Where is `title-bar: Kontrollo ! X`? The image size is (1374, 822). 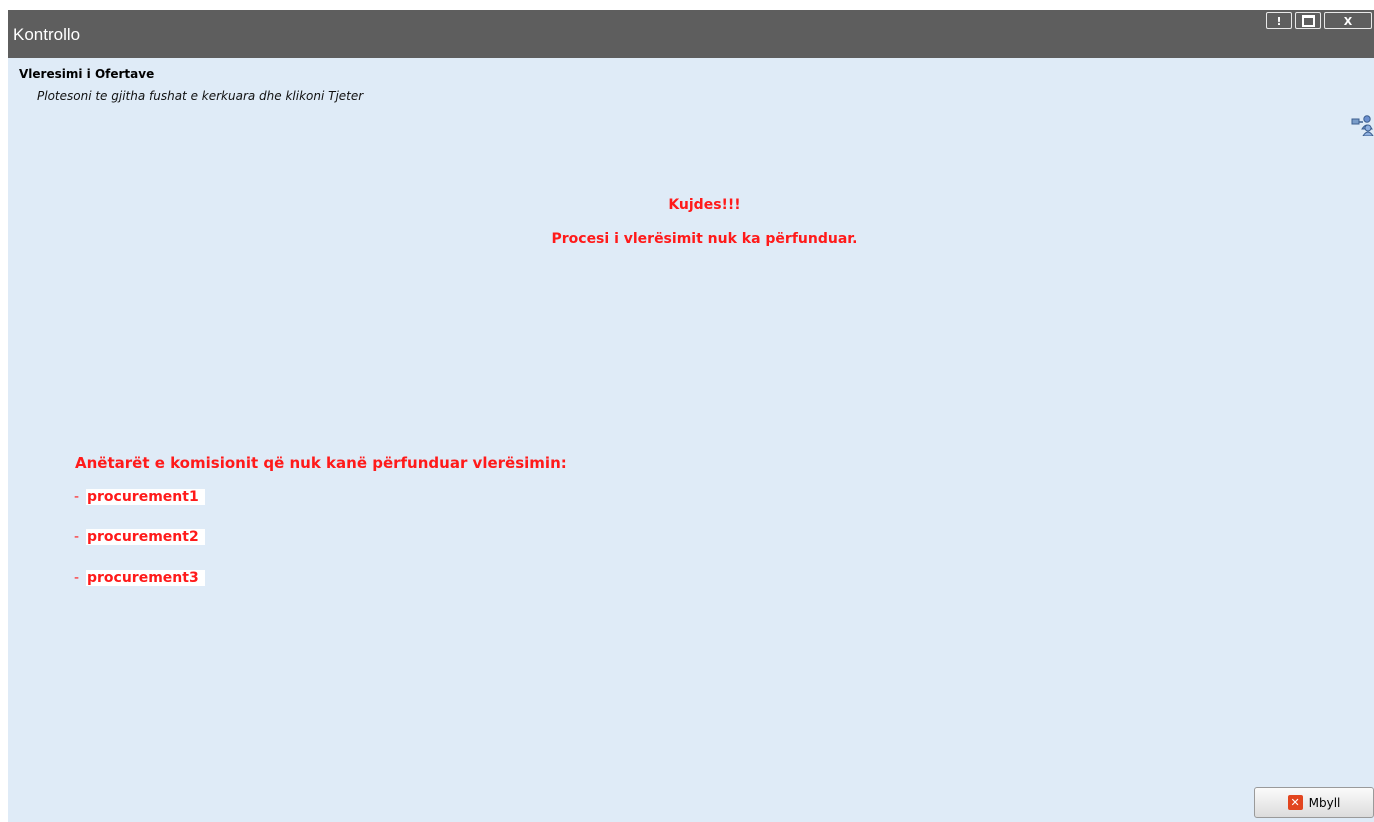 title-bar: Kontrollo ! X is located at coordinates (691, 34).